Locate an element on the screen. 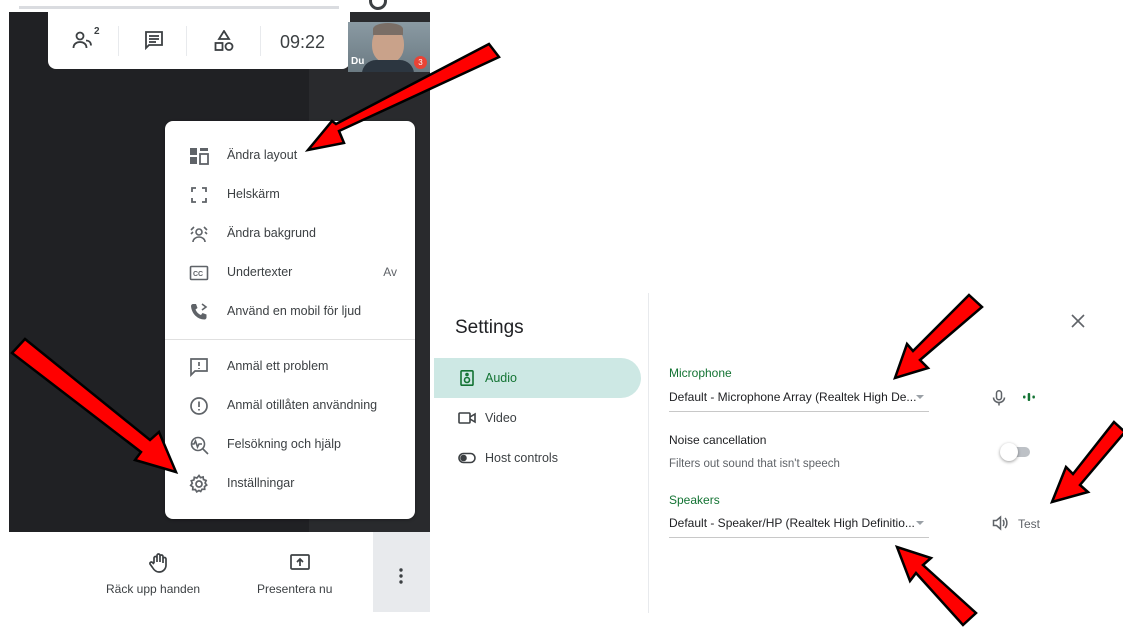  menu-item-troubleshooting: Felsökning och hjälp is located at coordinates (290, 445).